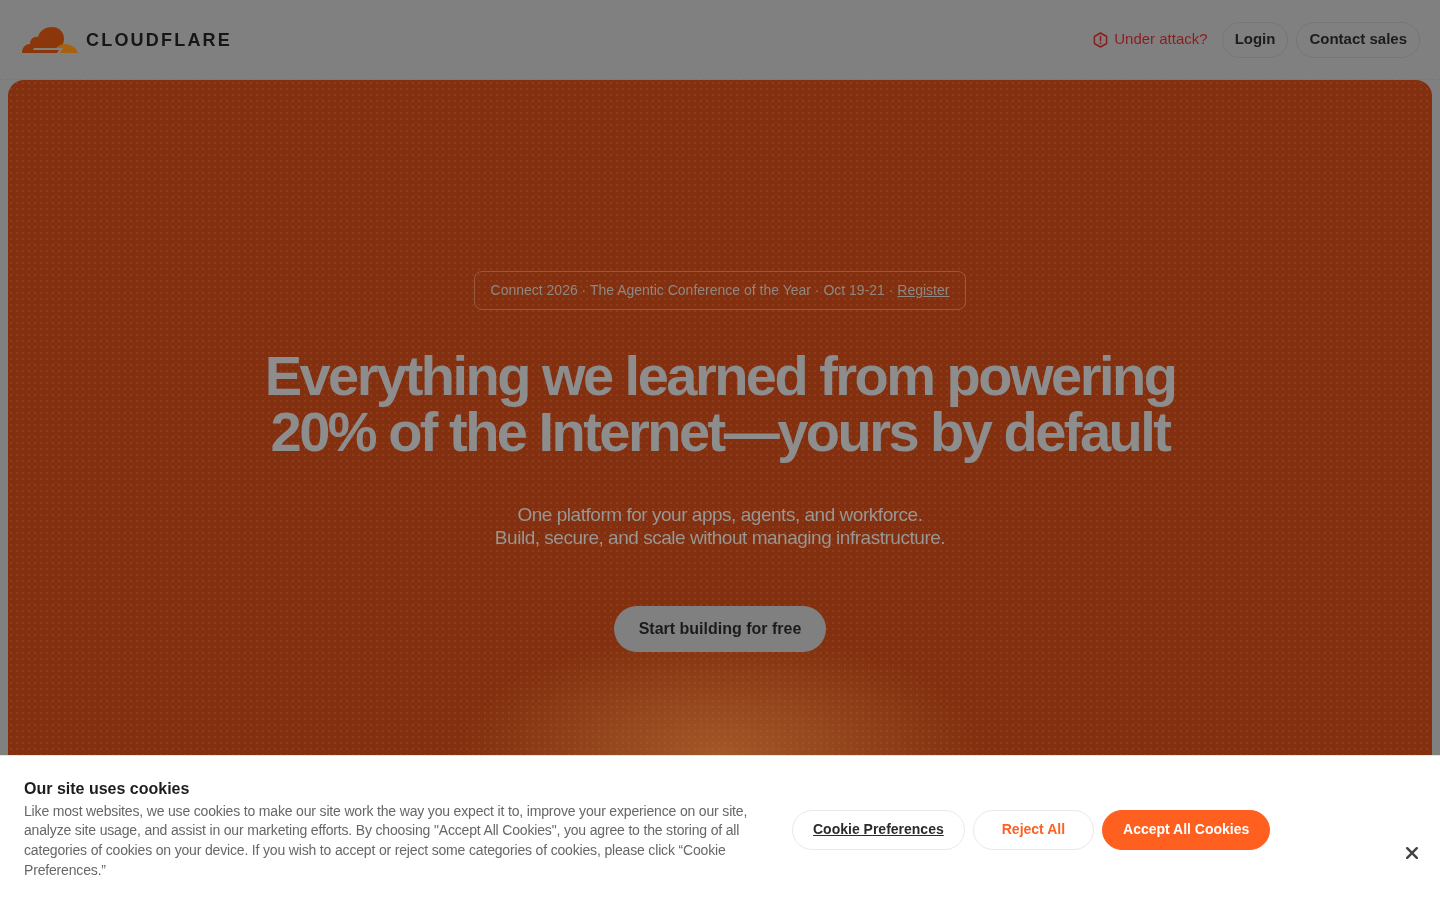  What do you see at coordinates (1412, 853) in the screenshot?
I see `close-icon` at bounding box center [1412, 853].